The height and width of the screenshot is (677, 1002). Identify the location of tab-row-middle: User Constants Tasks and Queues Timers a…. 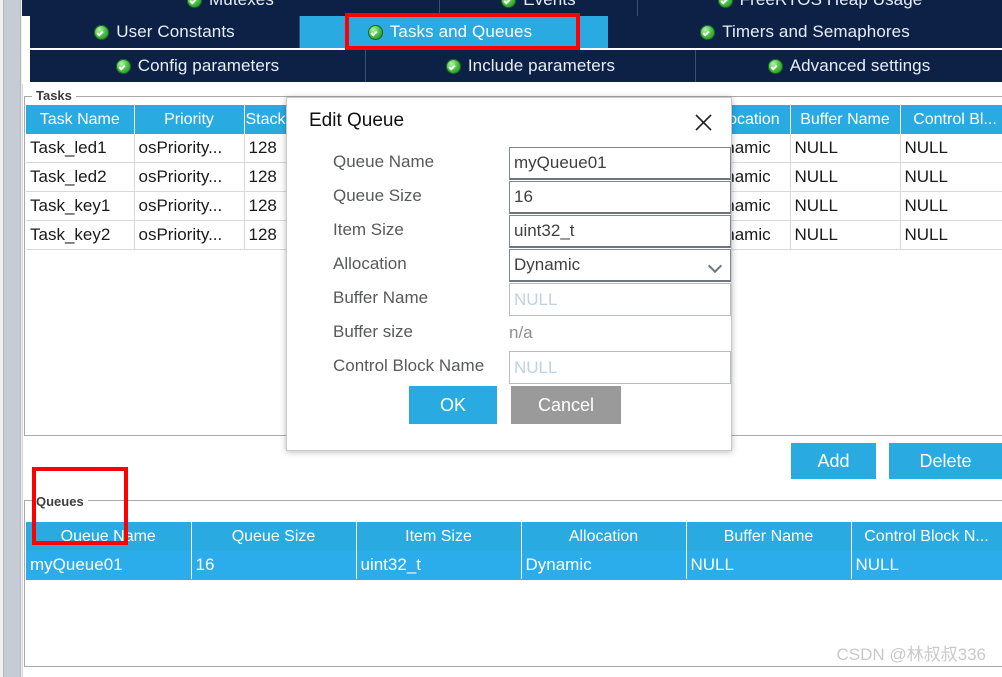
(516, 32).